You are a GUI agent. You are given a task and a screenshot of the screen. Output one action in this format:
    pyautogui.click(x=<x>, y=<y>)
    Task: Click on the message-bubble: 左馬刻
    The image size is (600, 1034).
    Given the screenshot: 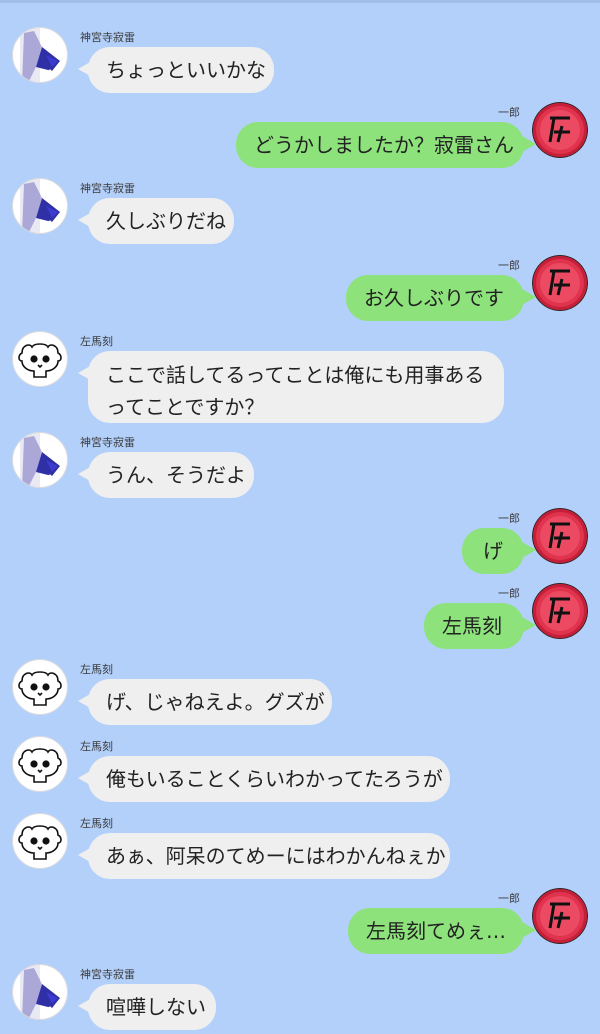 What is the action you would take?
    pyautogui.click(x=474, y=626)
    